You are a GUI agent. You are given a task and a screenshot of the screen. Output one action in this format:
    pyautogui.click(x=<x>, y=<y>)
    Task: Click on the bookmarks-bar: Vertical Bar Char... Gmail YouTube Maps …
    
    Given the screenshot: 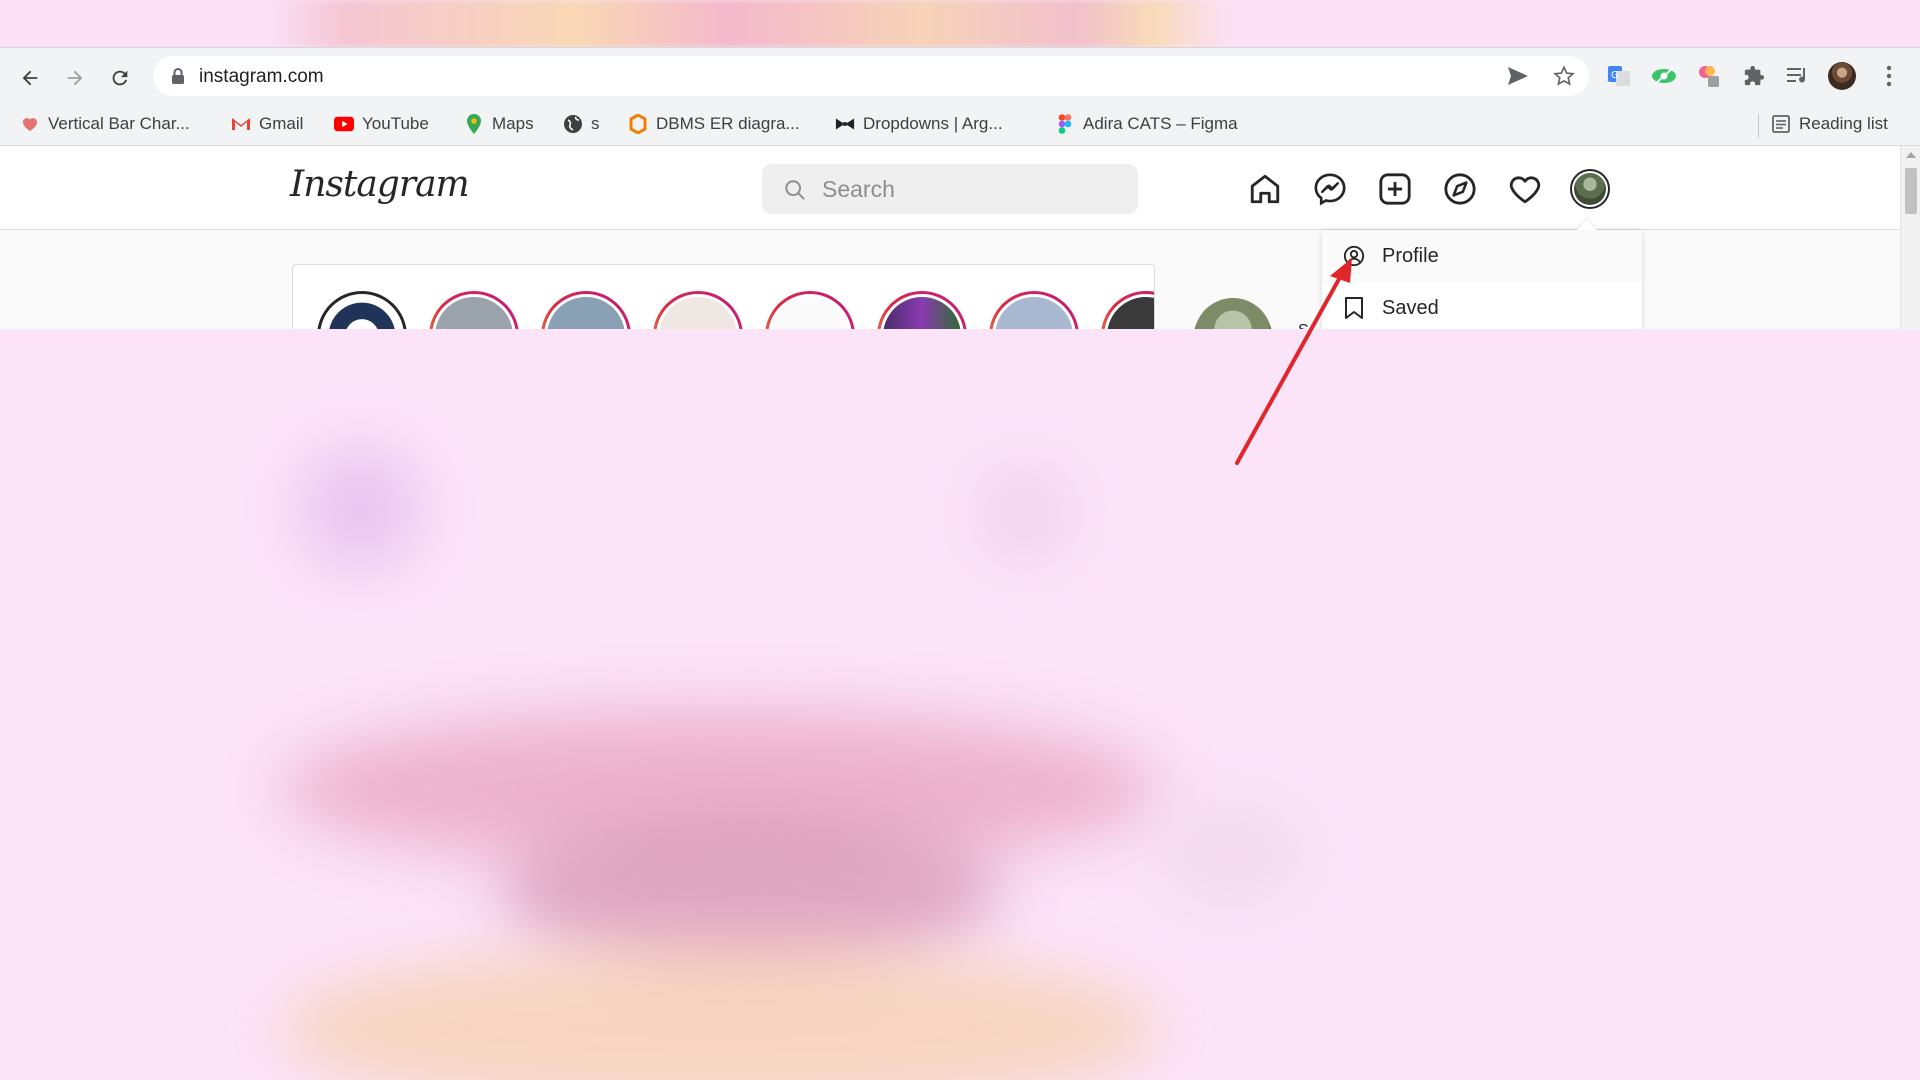 What is the action you would take?
    pyautogui.click(x=960, y=124)
    